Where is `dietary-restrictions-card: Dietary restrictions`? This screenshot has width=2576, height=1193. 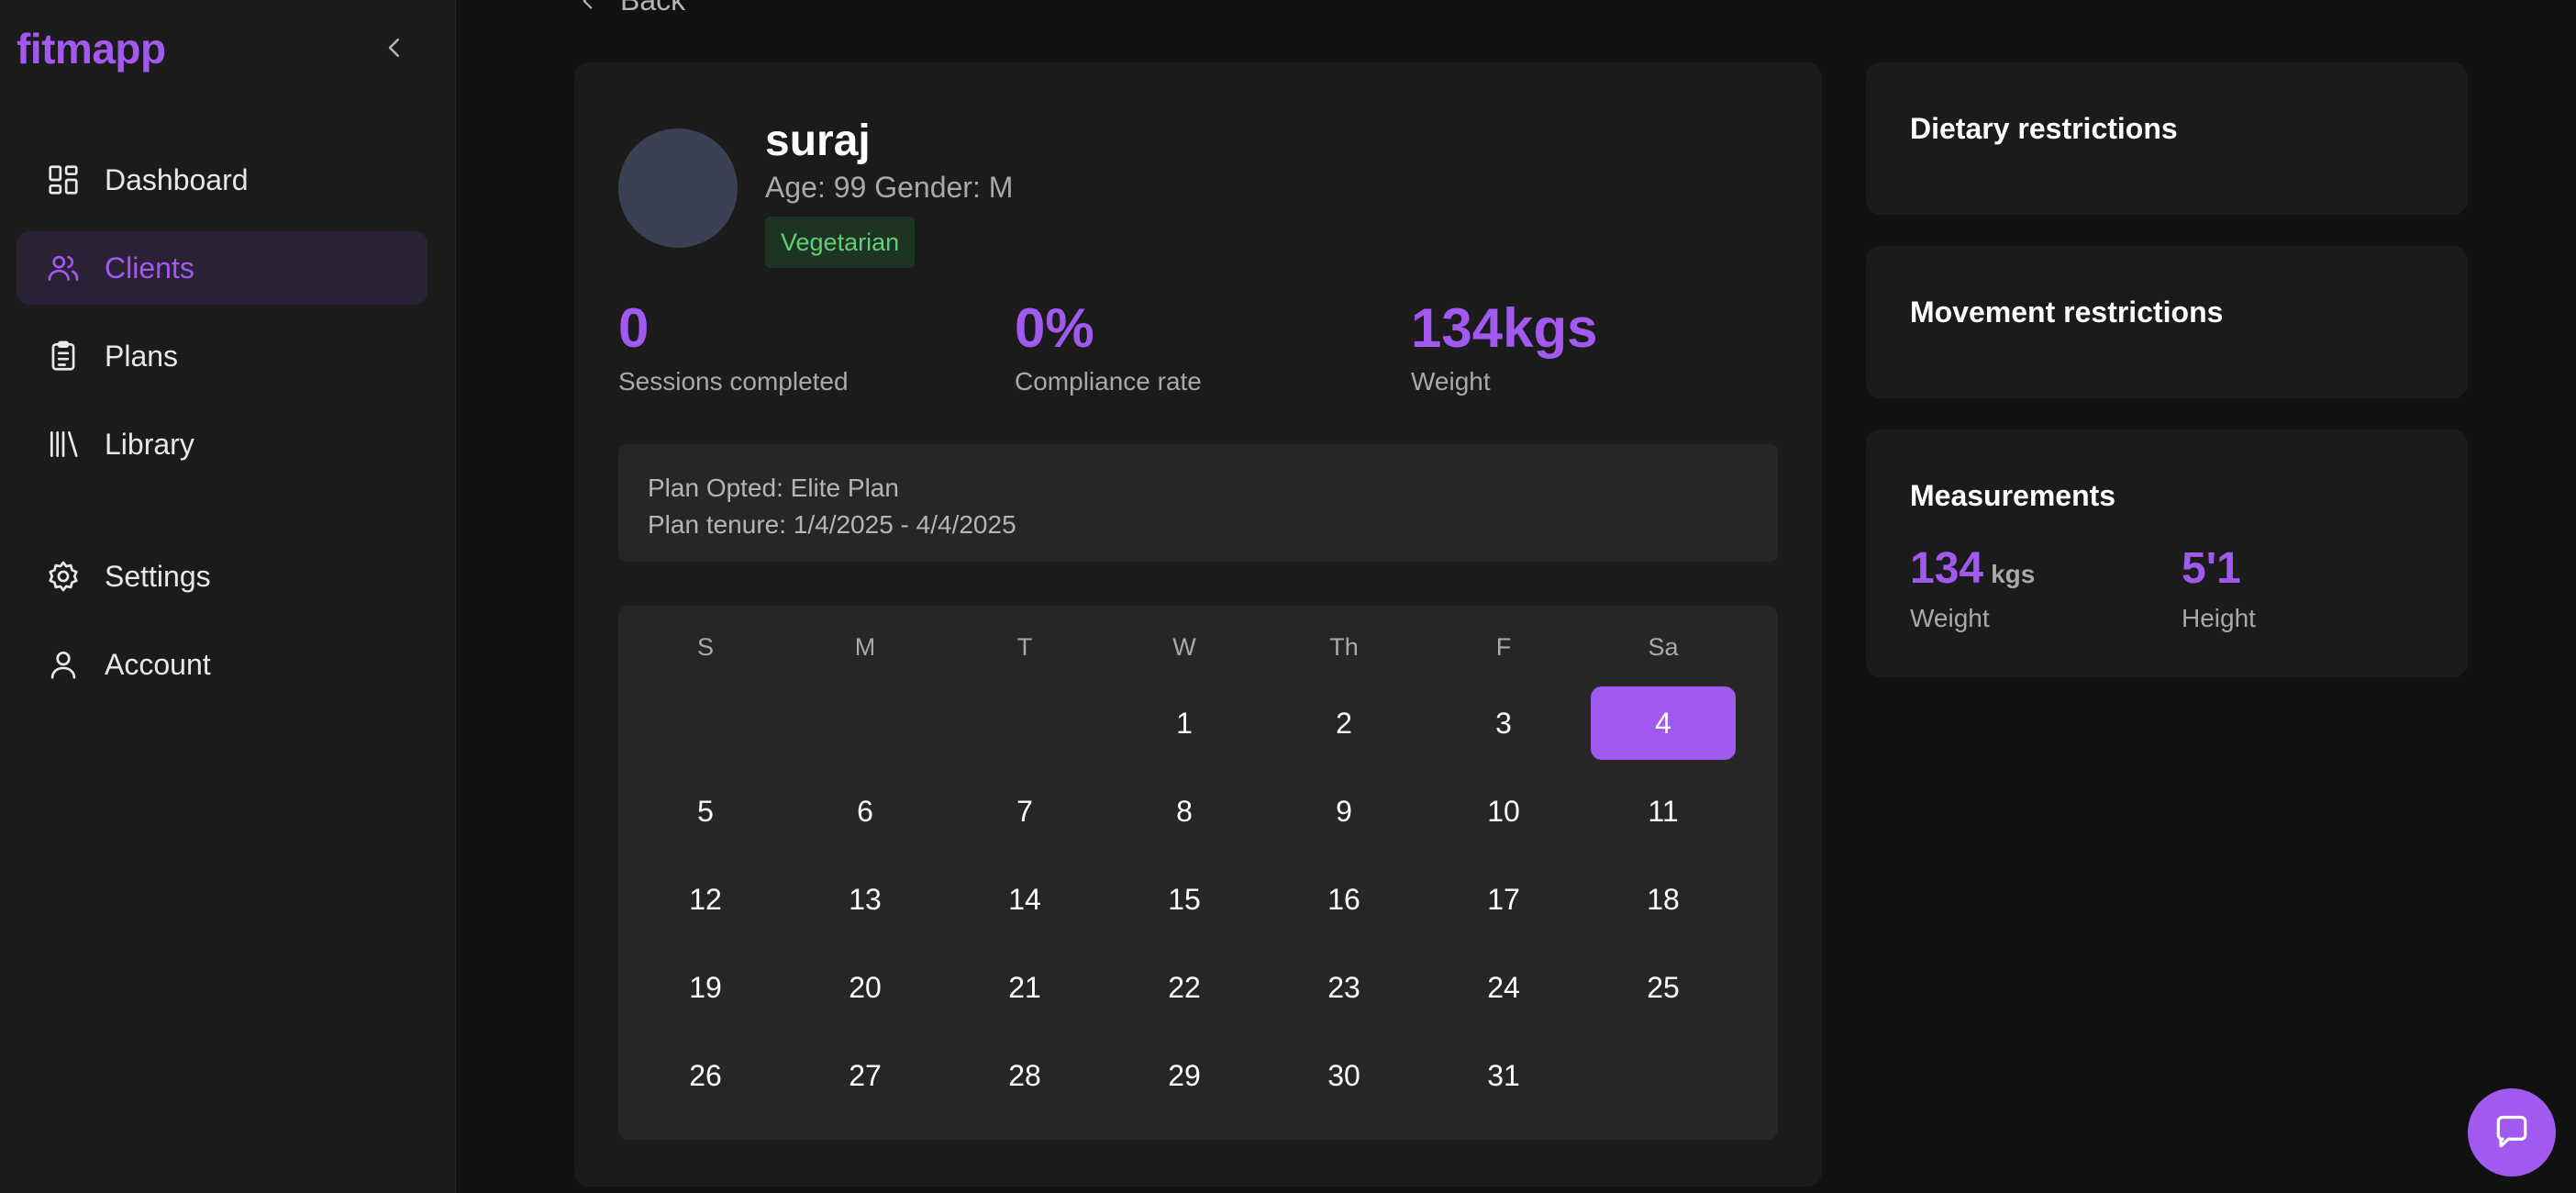
dietary-restrictions-card: Dietary restrictions is located at coordinates (2167, 138).